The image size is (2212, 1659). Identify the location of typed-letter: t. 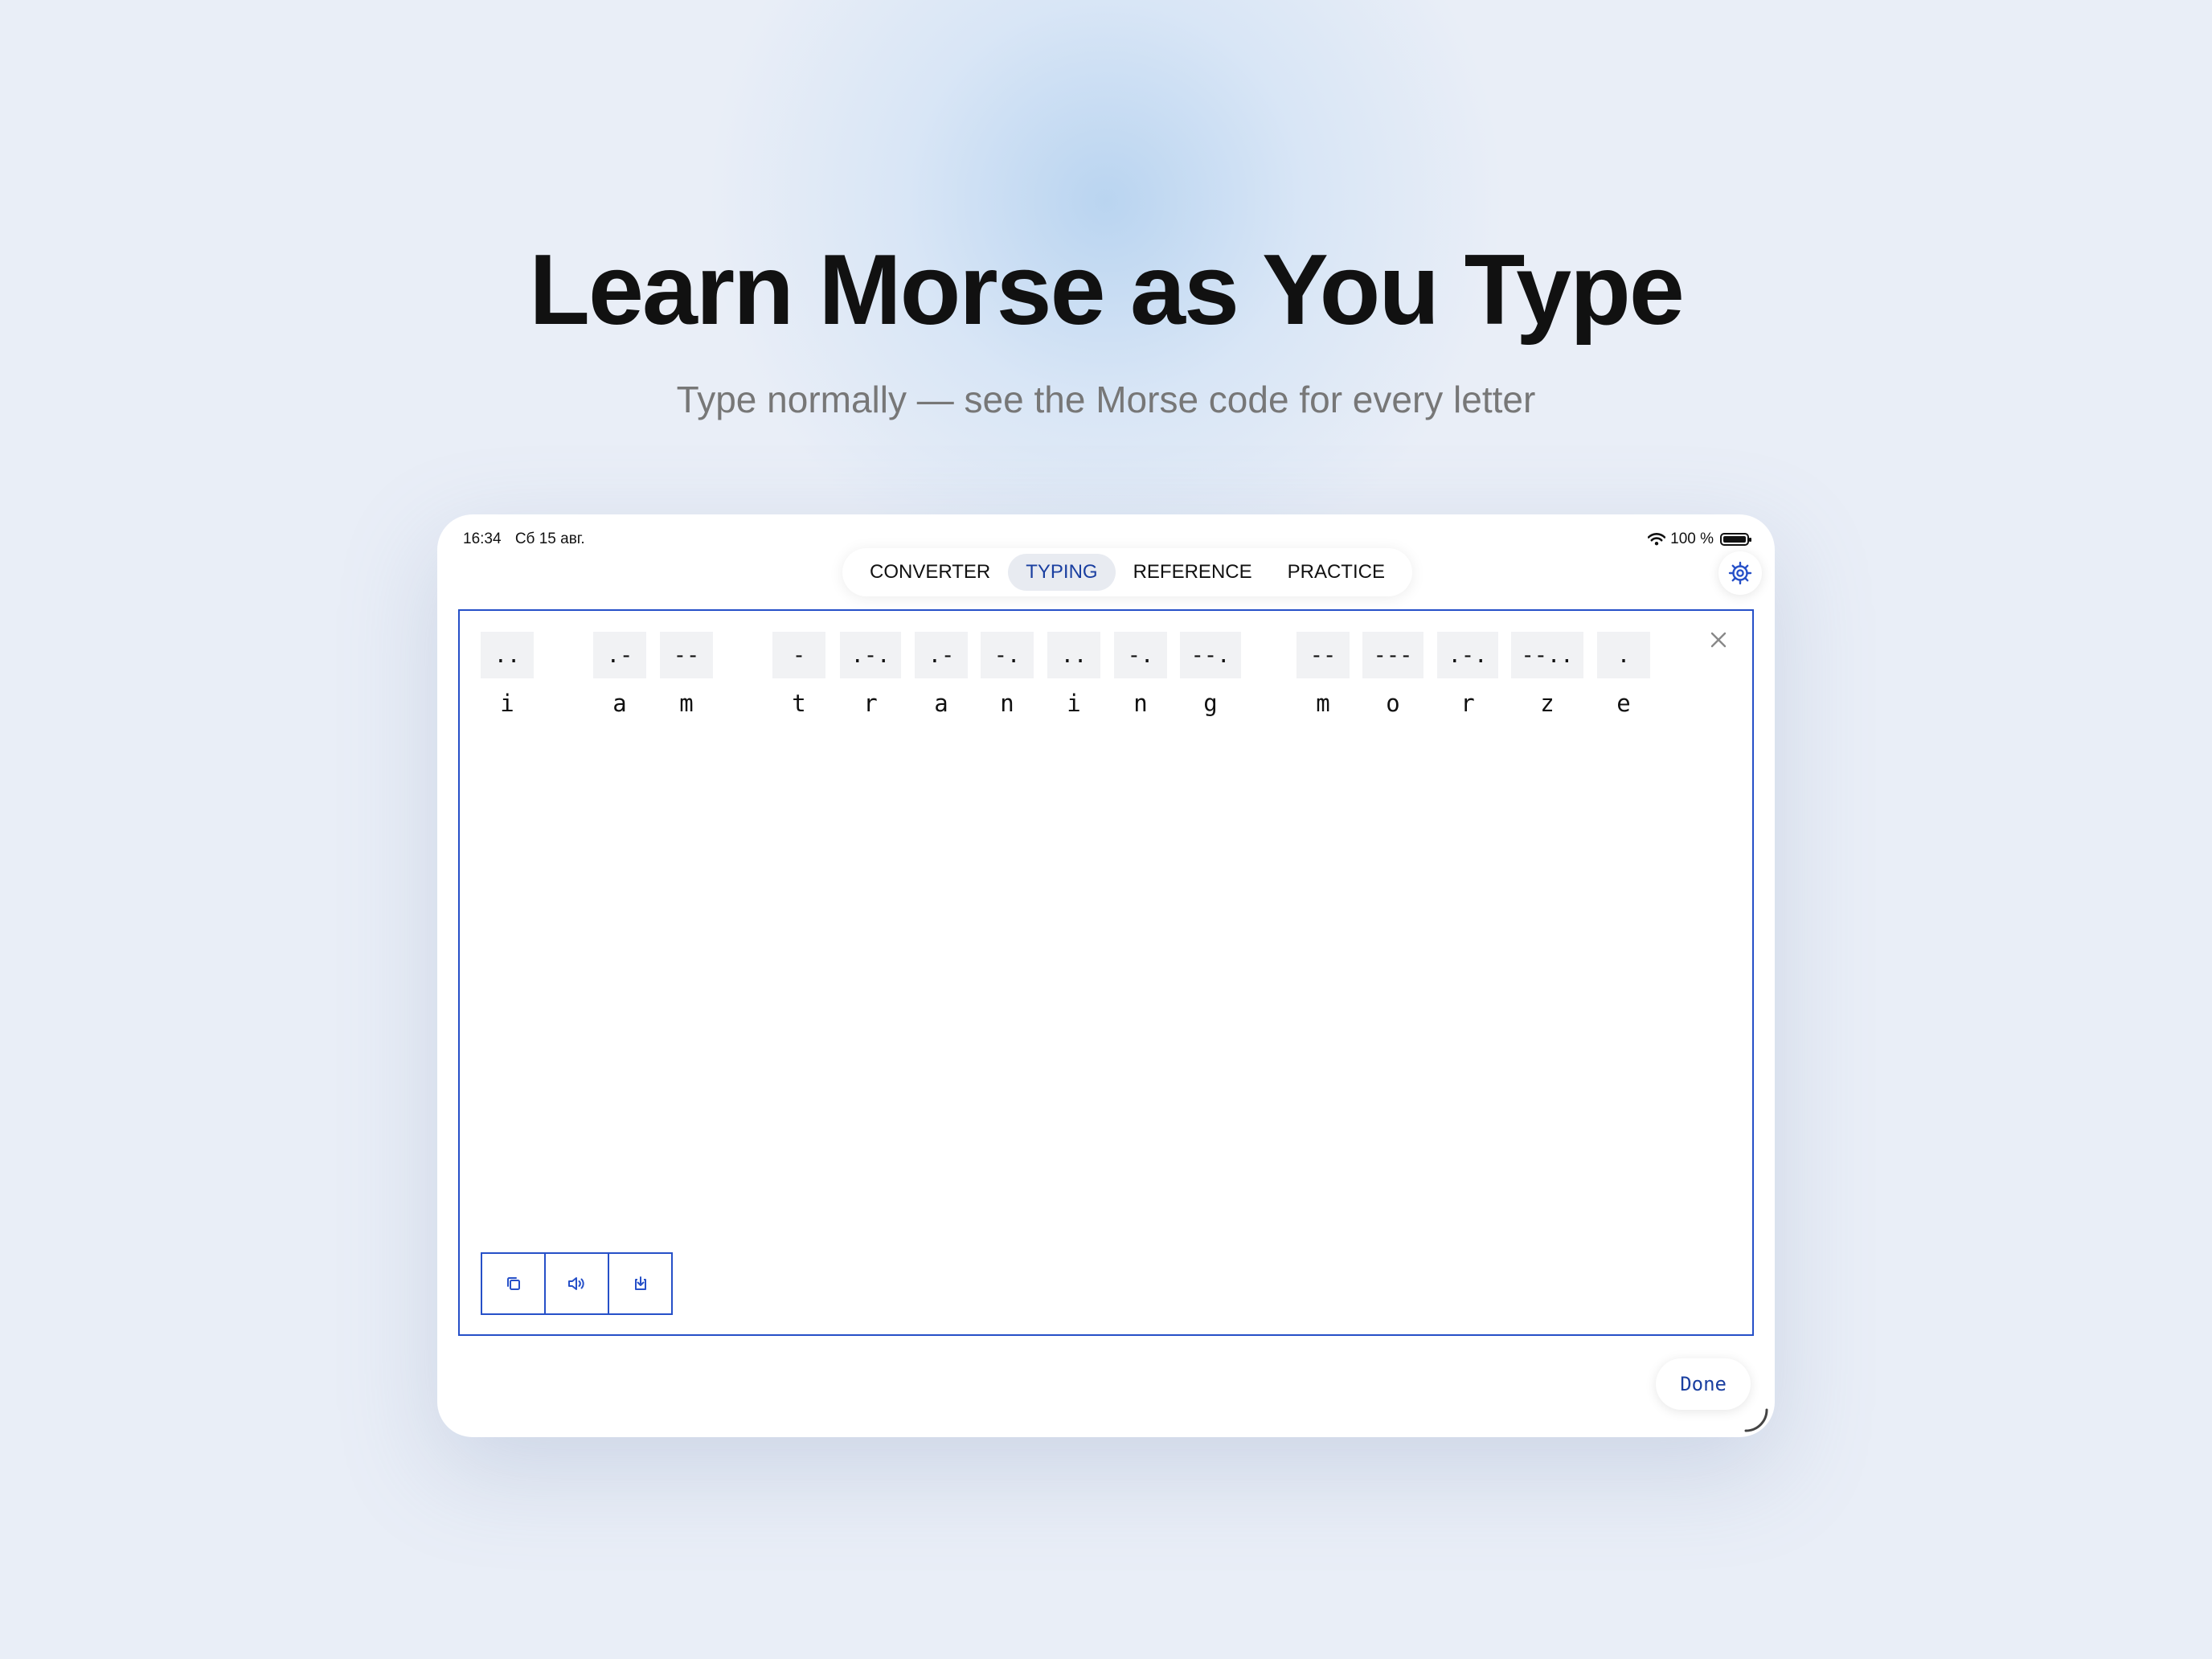
(799, 703).